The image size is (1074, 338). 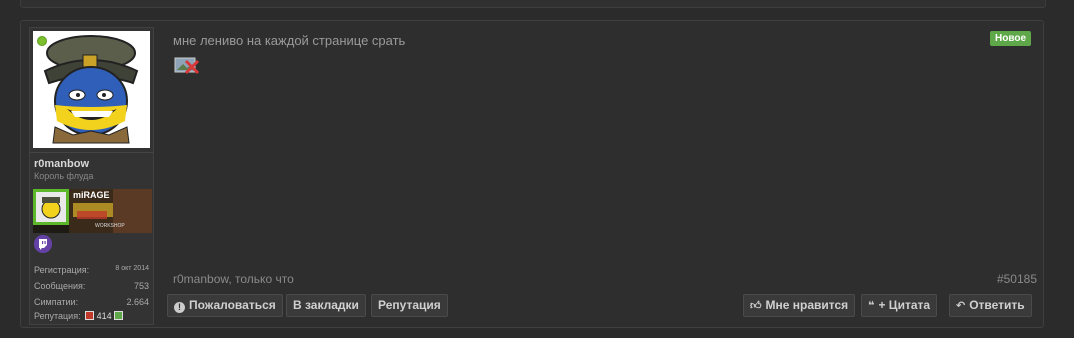 What do you see at coordinates (179, 307) in the screenshot?
I see `alert-icon: !` at bounding box center [179, 307].